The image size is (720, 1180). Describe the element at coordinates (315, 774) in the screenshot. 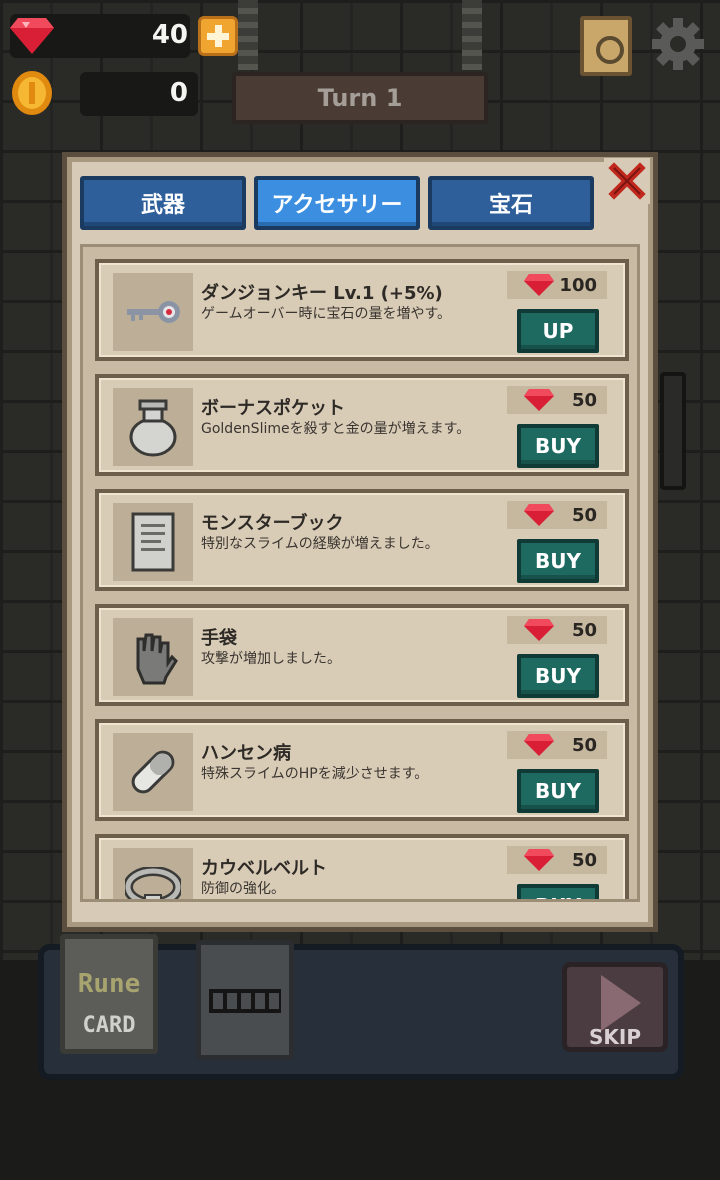

I see `item-description: 特殊スライムのHPを減少させます。` at that location.